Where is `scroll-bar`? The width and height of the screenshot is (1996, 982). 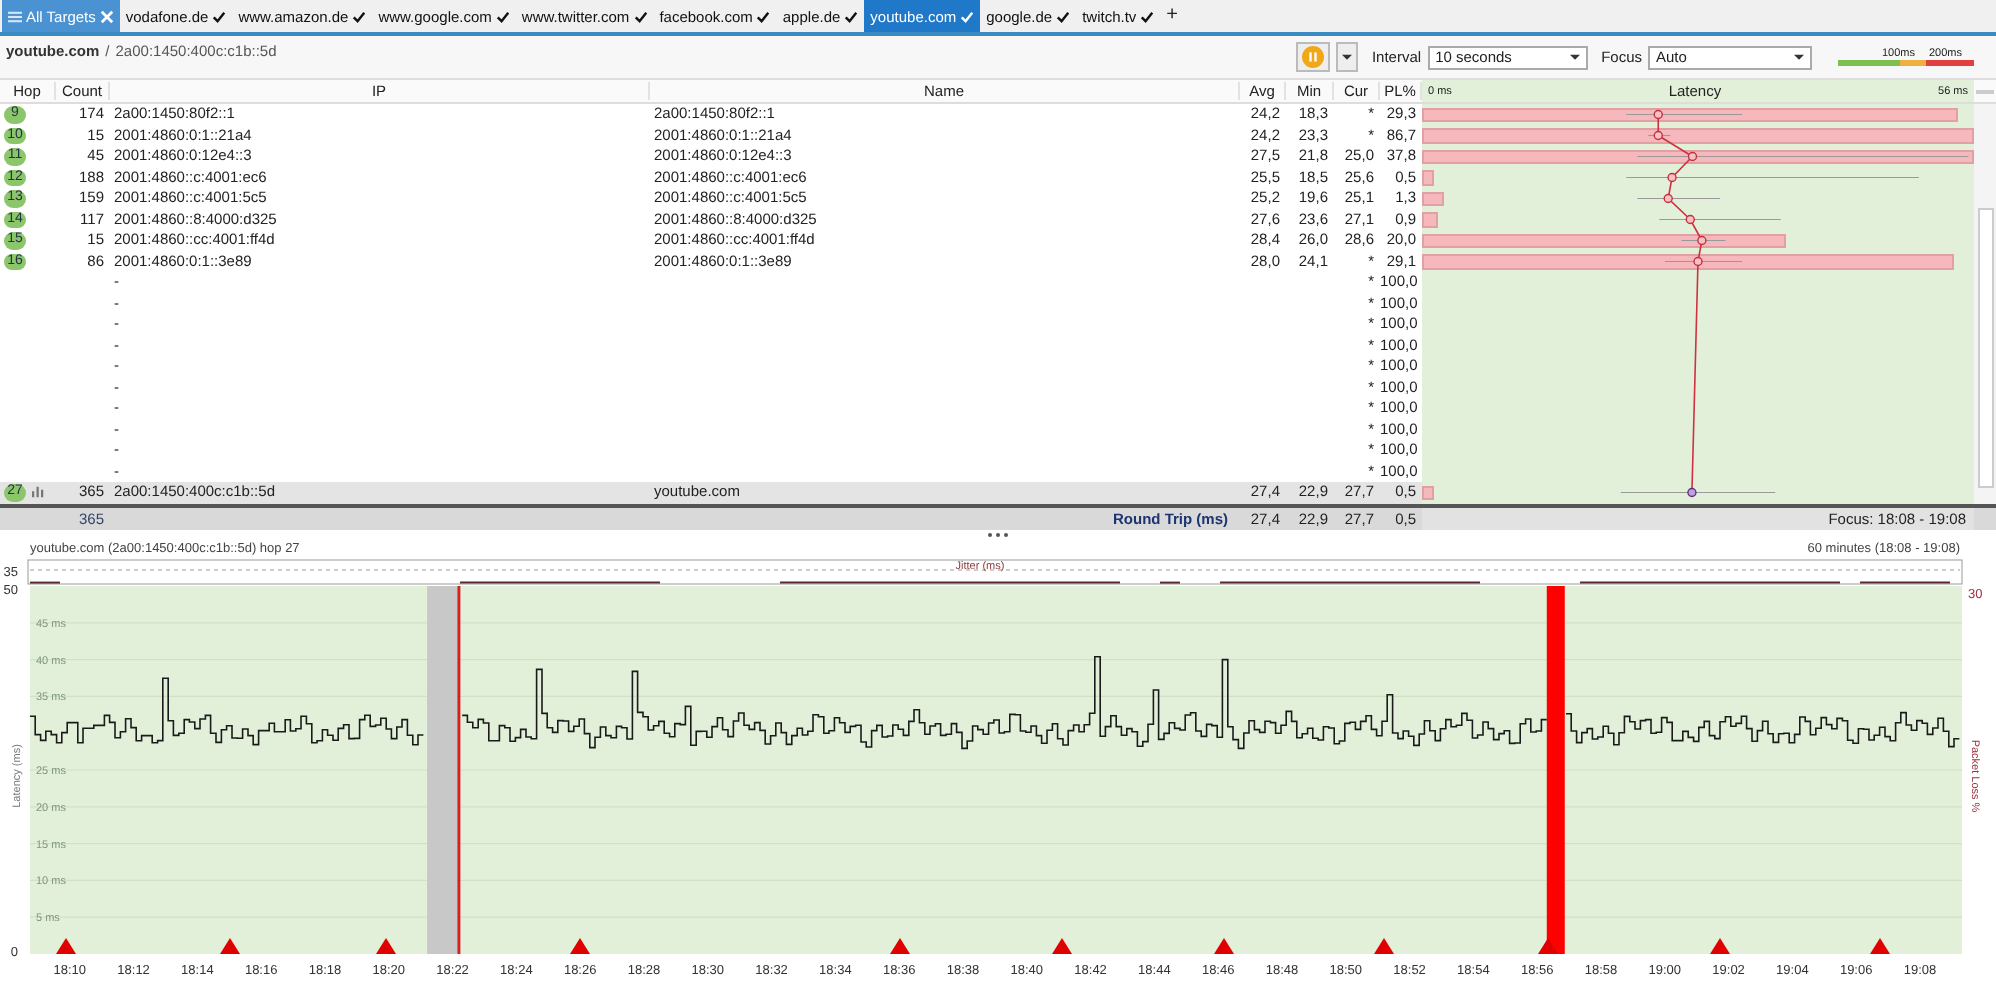
scroll-bar is located at coordinates (1985, 303).